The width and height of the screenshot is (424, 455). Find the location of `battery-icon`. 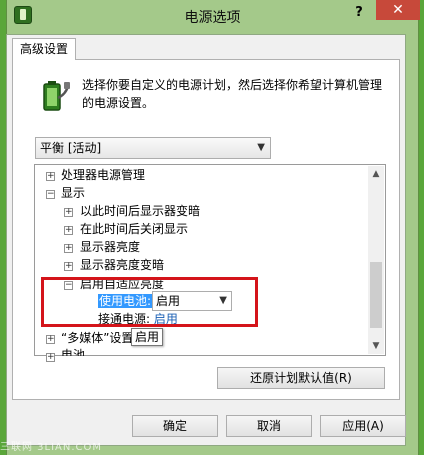

battery-icon is located at coordinates (56, 96).